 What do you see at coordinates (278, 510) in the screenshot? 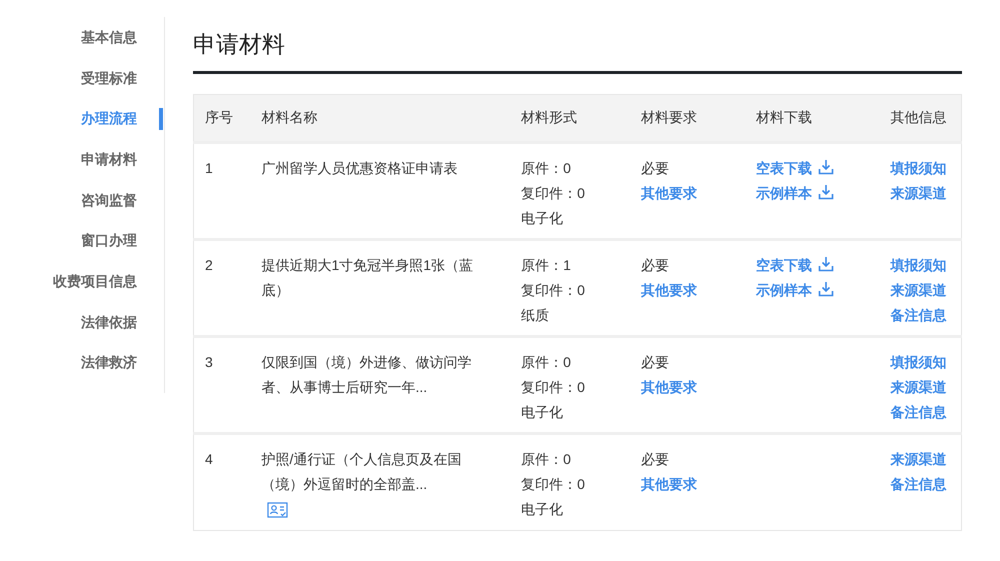
I see `id-card-icon` at bounding box center [278, 510].